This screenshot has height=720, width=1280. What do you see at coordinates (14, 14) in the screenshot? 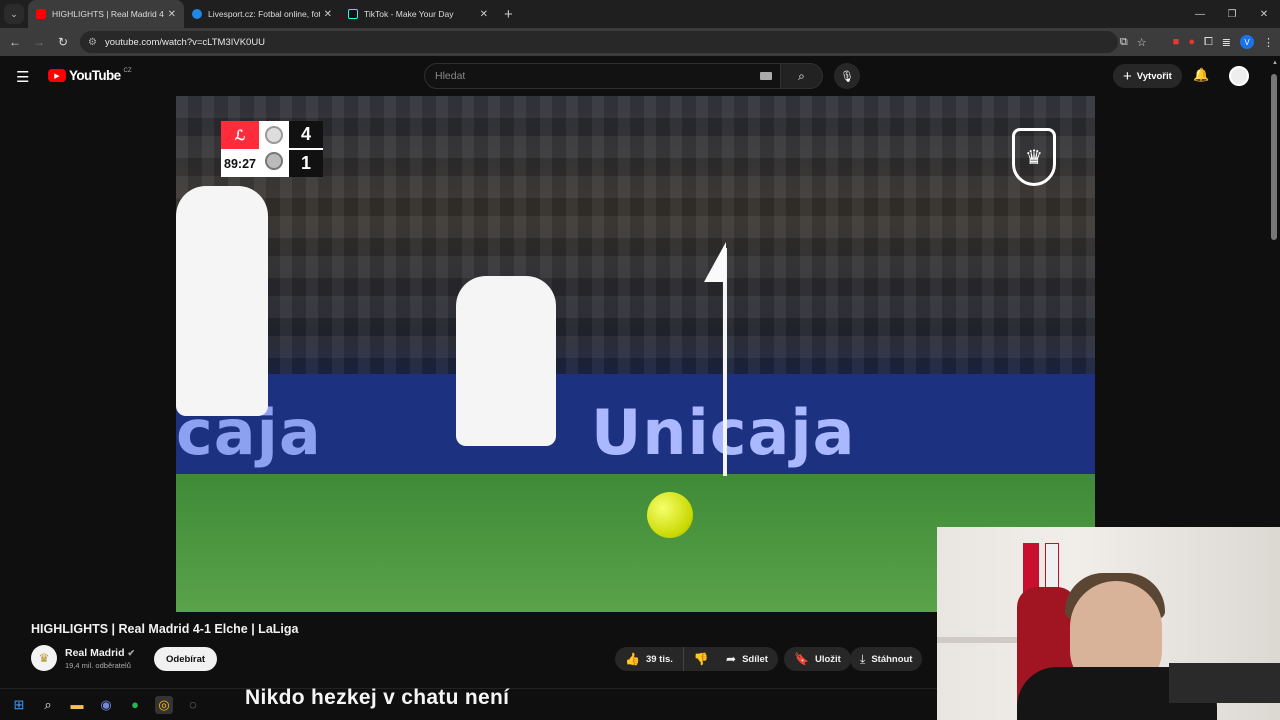
I see `tab-search-button: ⌄` at bounding box center [14, 14].